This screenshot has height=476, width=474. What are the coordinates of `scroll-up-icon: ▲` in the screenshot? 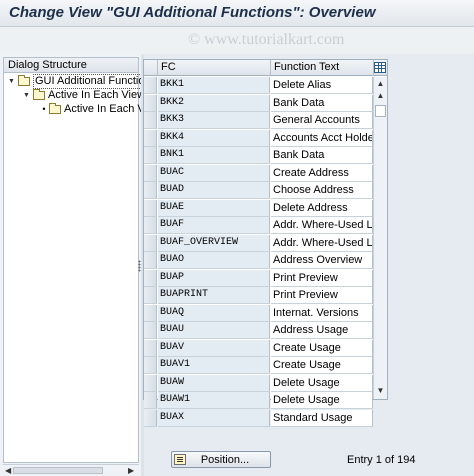 It's located at (380, 84).